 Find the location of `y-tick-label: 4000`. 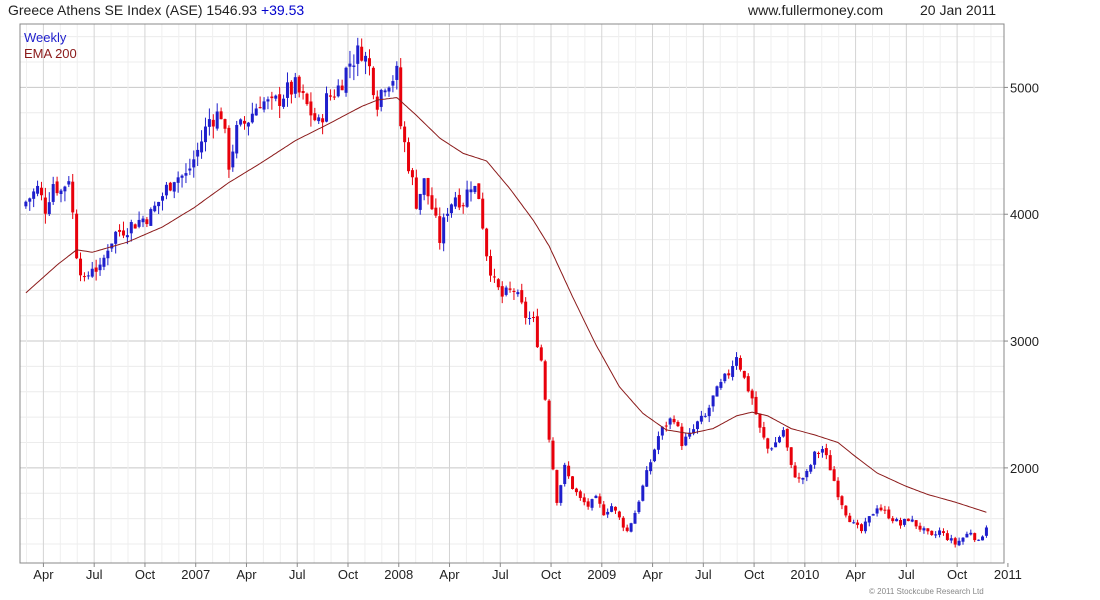

y-tick-label: 4000 is located at coordinates (1024, 214).